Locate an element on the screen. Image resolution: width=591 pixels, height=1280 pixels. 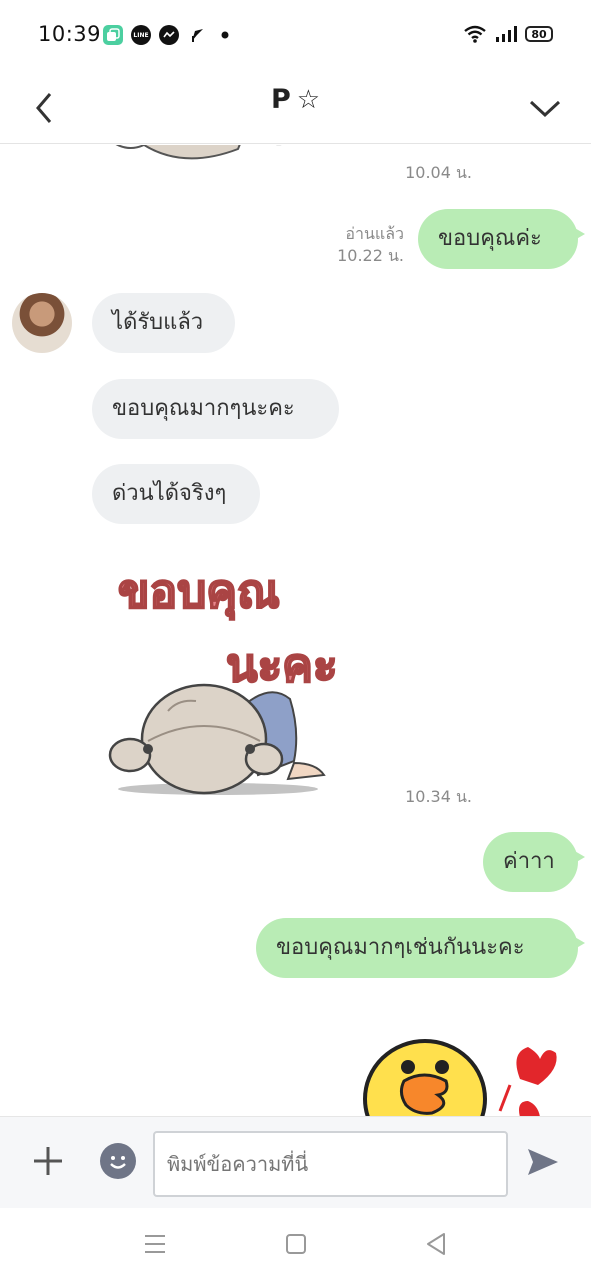
message-time: 10.22 น. is located at coordinates (370, 255).